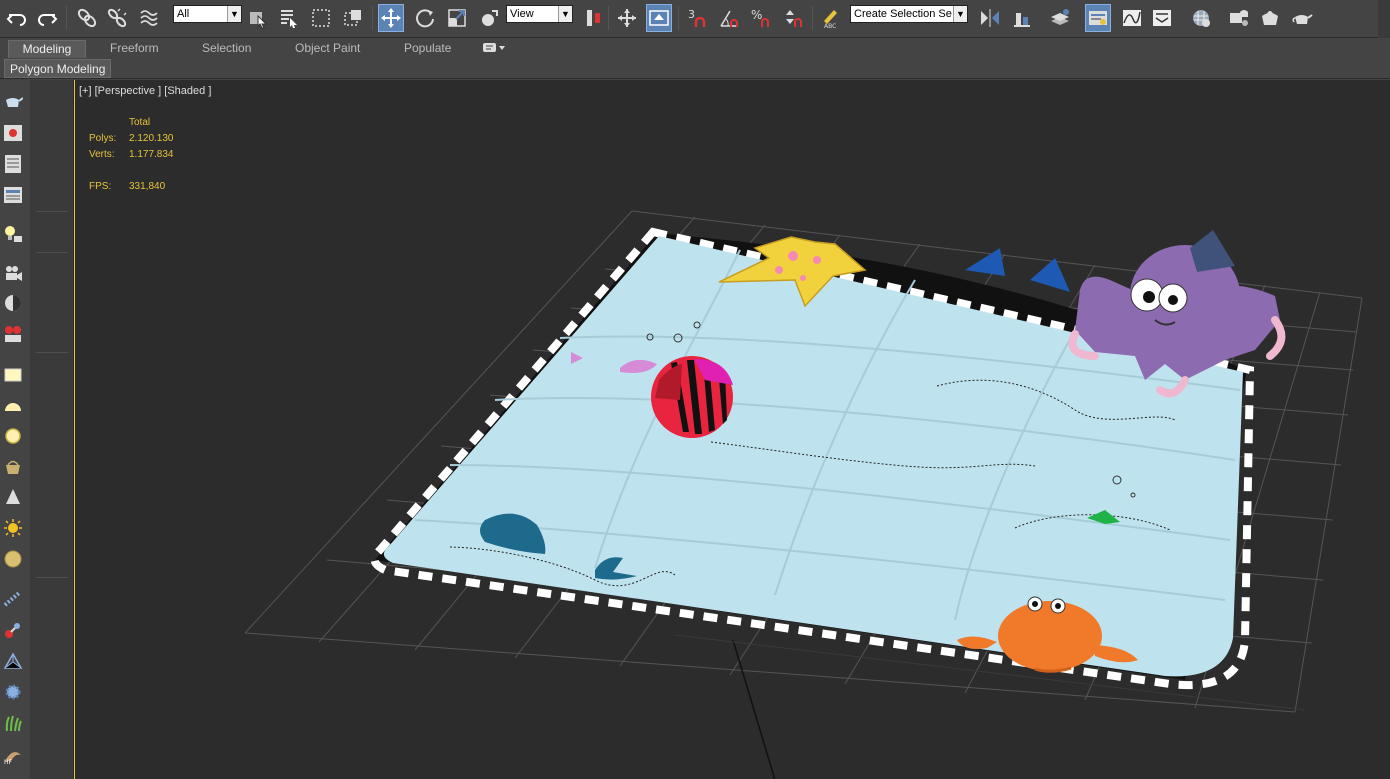 The width and height of the screenshot is (1390, 779). What do you see at coordinates (695, 69) in the screenshot?
I see `ribbon-panel-bar: Polygon Modeling` at bounding box center [695, 69].